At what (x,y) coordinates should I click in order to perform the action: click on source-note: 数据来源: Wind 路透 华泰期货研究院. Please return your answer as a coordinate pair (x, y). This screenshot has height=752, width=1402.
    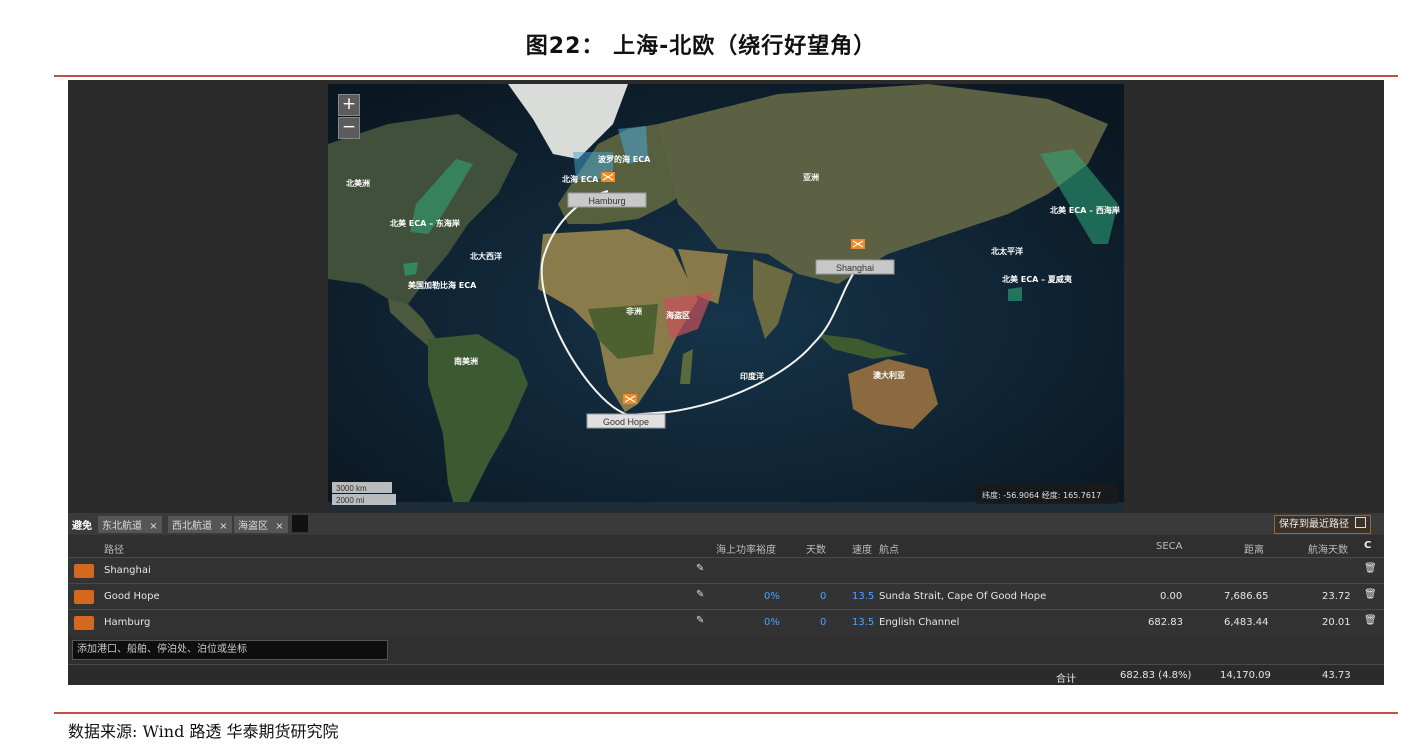
    Looking at the image, I should click on (203, 731).